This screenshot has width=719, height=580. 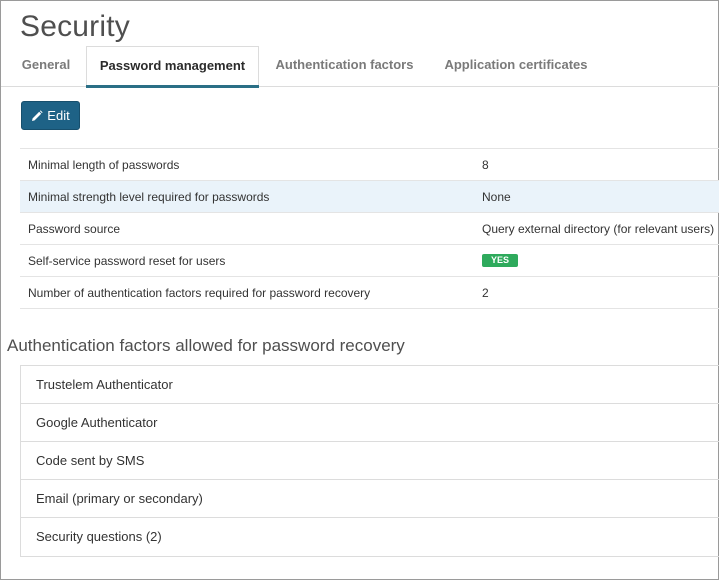 What do you see at coordinates (172, 67) in the screenshot?
I see `tab-password-management: Password management` at bounding box center [172, 67].